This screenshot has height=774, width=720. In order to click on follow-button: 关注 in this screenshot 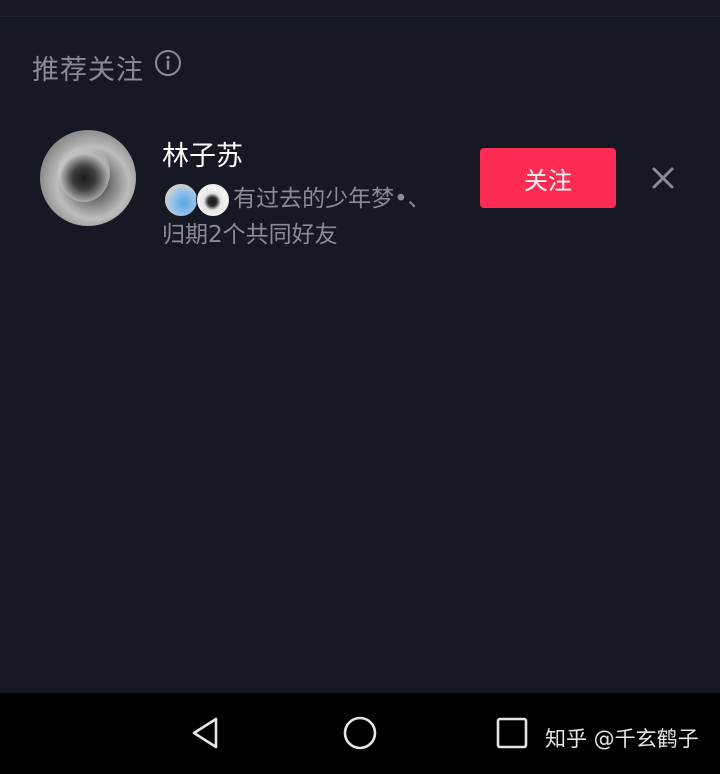, I will do `click(548, 178)`.